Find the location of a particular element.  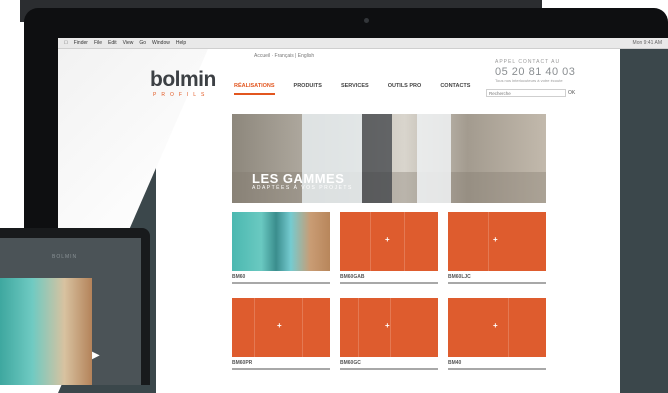

product-label: BM60PR is located at coordinates (281, 365).